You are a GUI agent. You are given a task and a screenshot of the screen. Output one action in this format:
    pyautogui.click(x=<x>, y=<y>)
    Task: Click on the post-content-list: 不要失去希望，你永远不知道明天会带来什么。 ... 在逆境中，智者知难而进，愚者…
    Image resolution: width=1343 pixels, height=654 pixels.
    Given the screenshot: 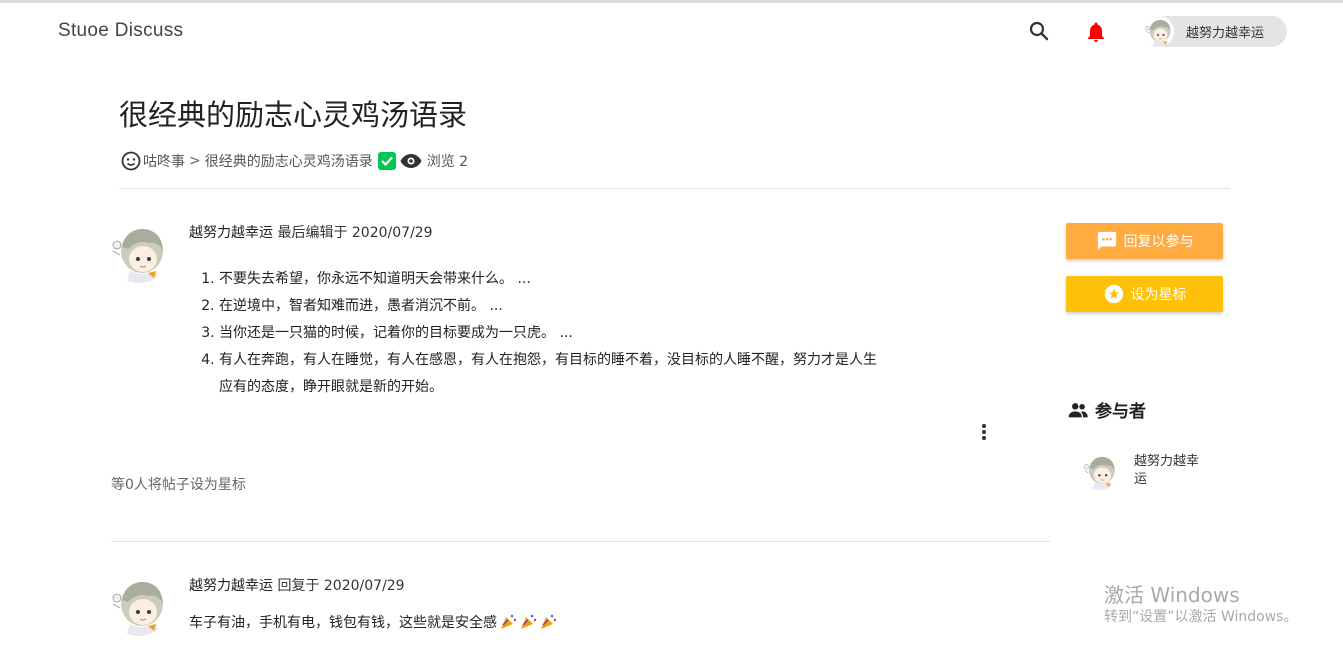 What is the action you would take?
    pyautogui.click(x=551, y=333)
    